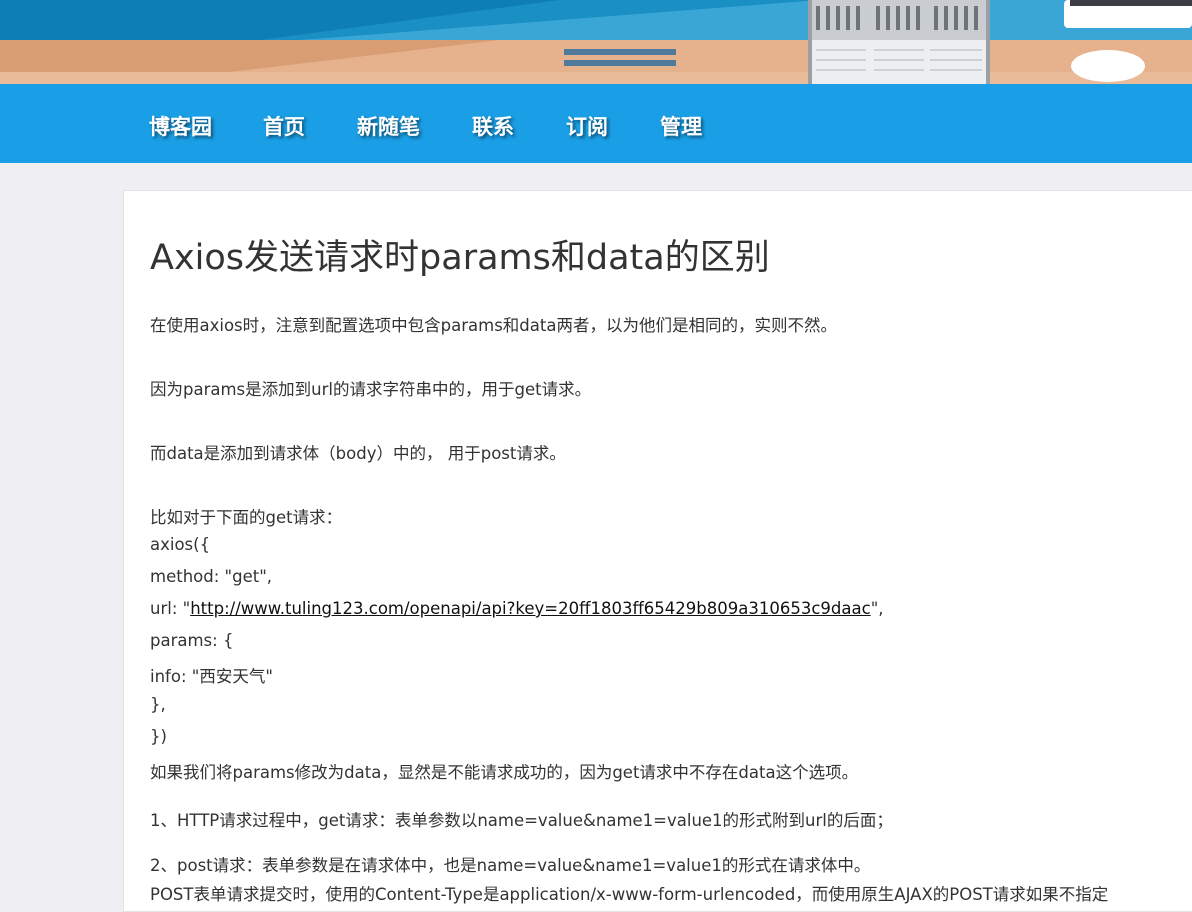  I want to click on nav-item-new-post: 新随笔, so click(388, 126).